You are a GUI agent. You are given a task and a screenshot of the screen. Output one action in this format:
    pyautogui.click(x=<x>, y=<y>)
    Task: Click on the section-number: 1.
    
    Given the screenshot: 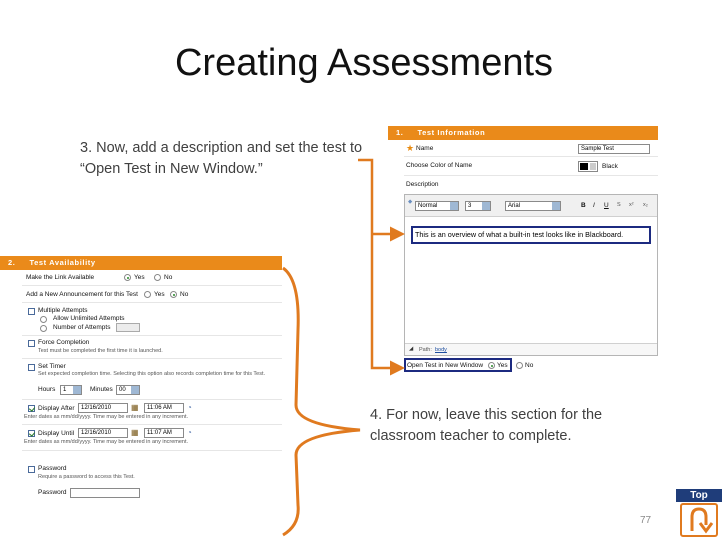 What is the action you would take?
    pyautogui.click(x=400, y=132)
    